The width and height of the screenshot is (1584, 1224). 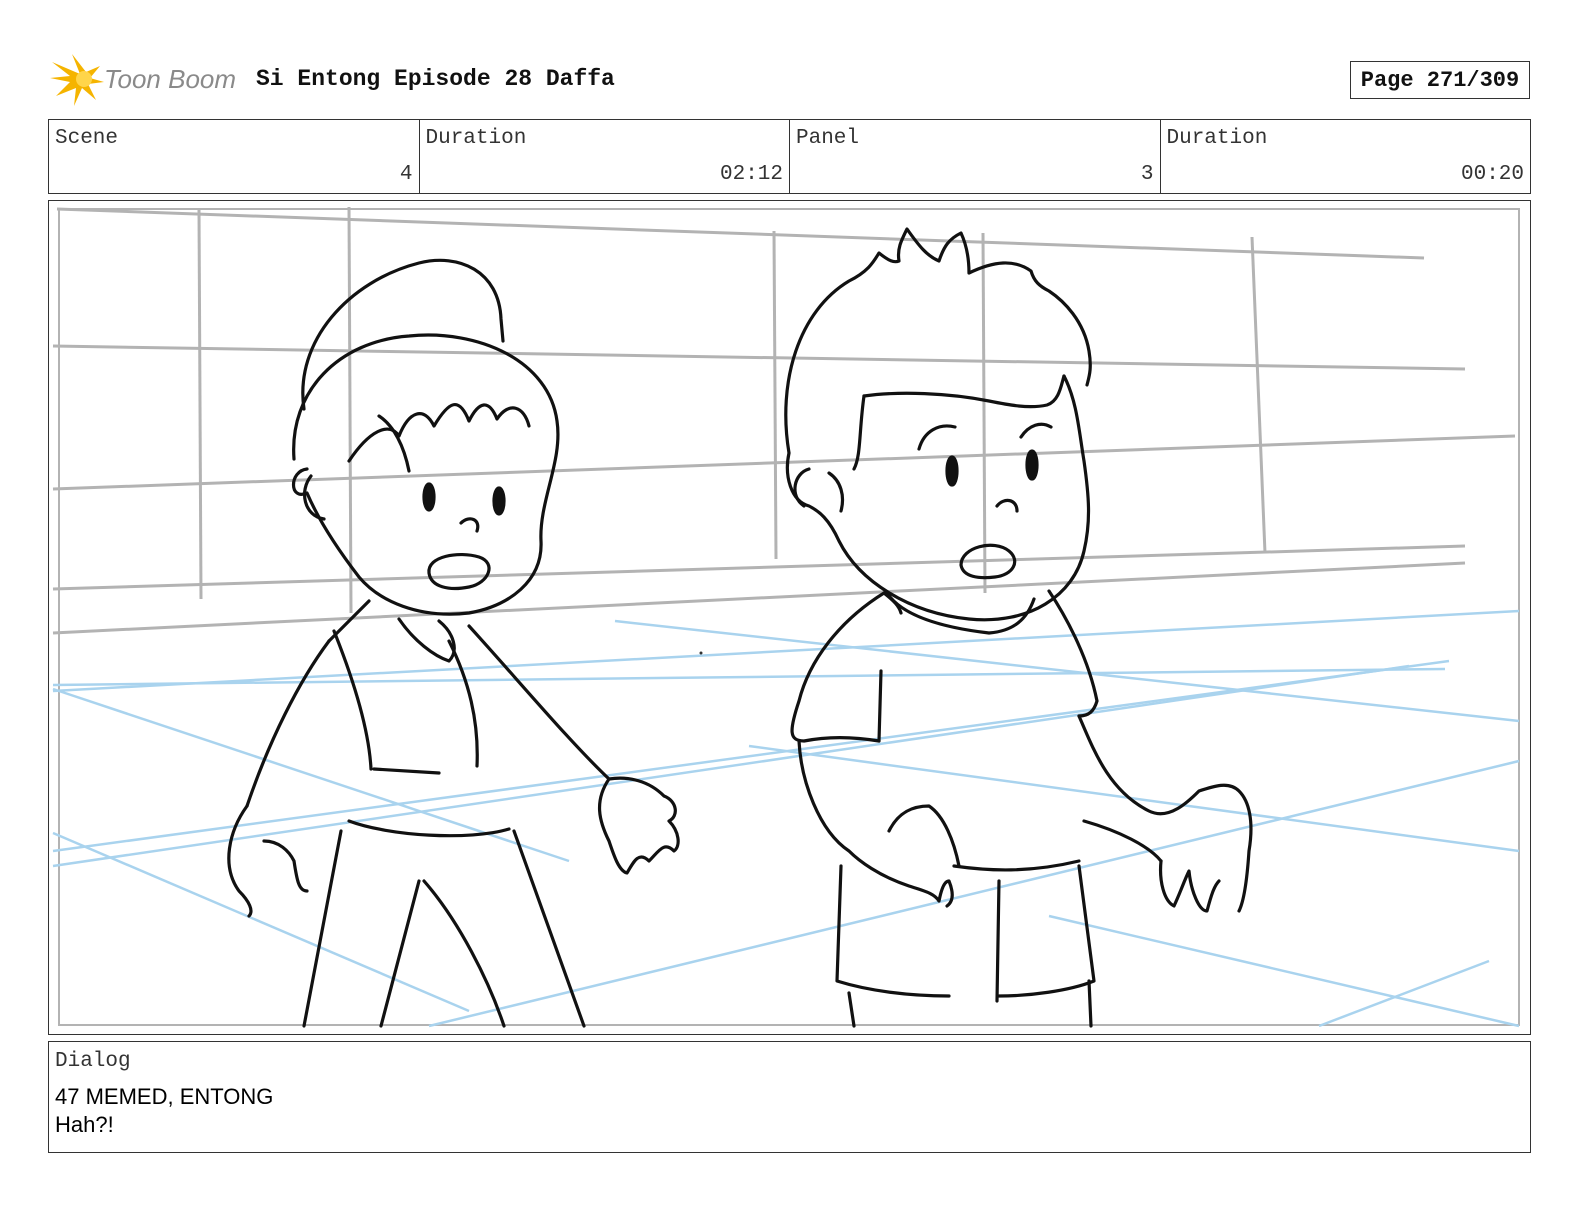 I want to click on dialog-text: Hah?!, so click(x=84, y=1124).